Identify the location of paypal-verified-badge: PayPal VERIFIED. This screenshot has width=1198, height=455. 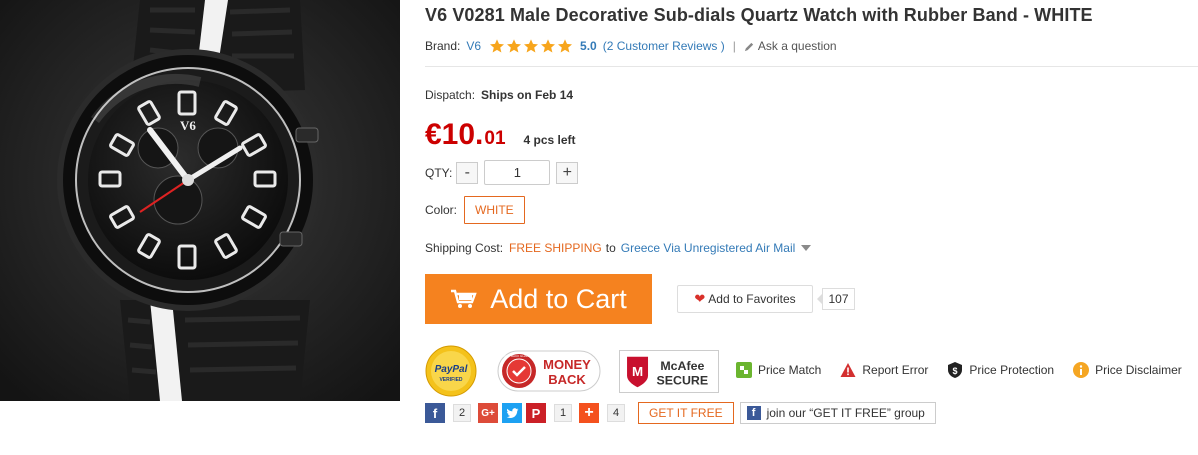
(451, 371).